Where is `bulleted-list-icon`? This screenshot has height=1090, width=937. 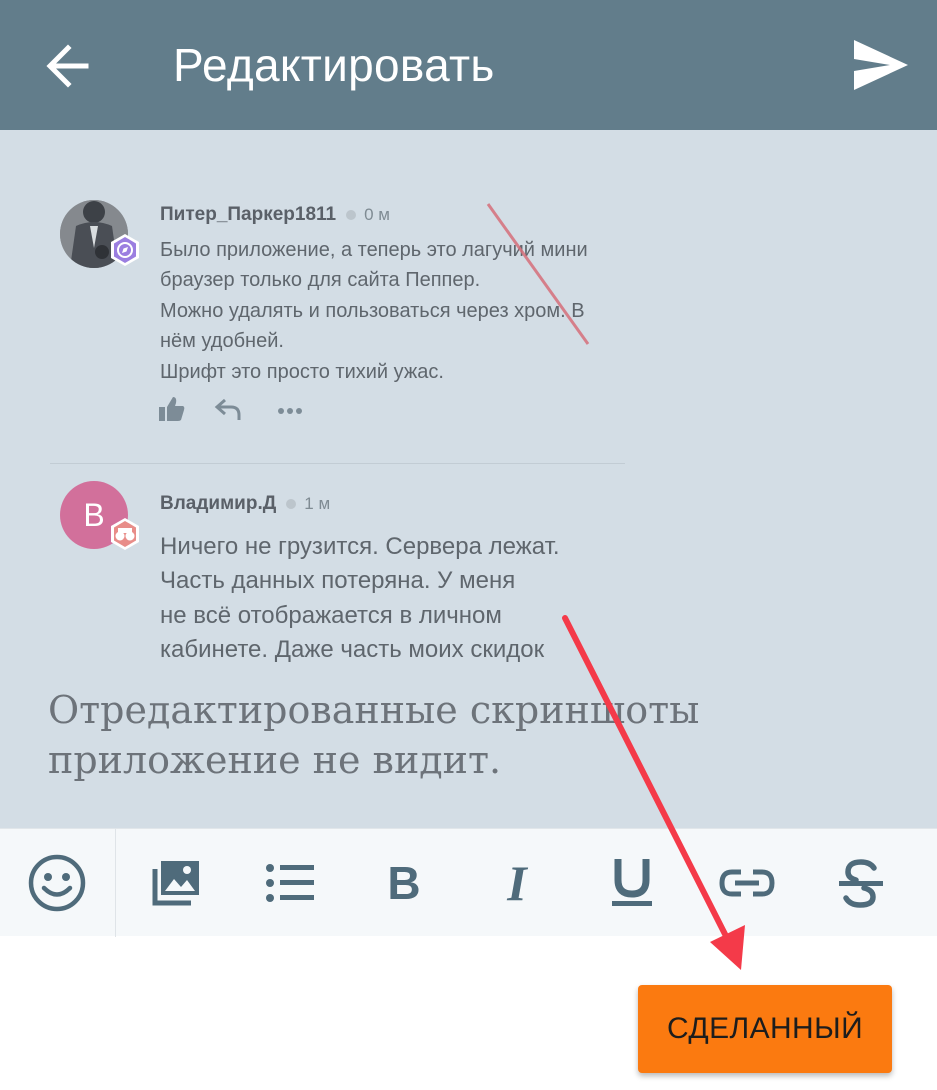 bulleted-list-icon is located at coordinates (290, 883).